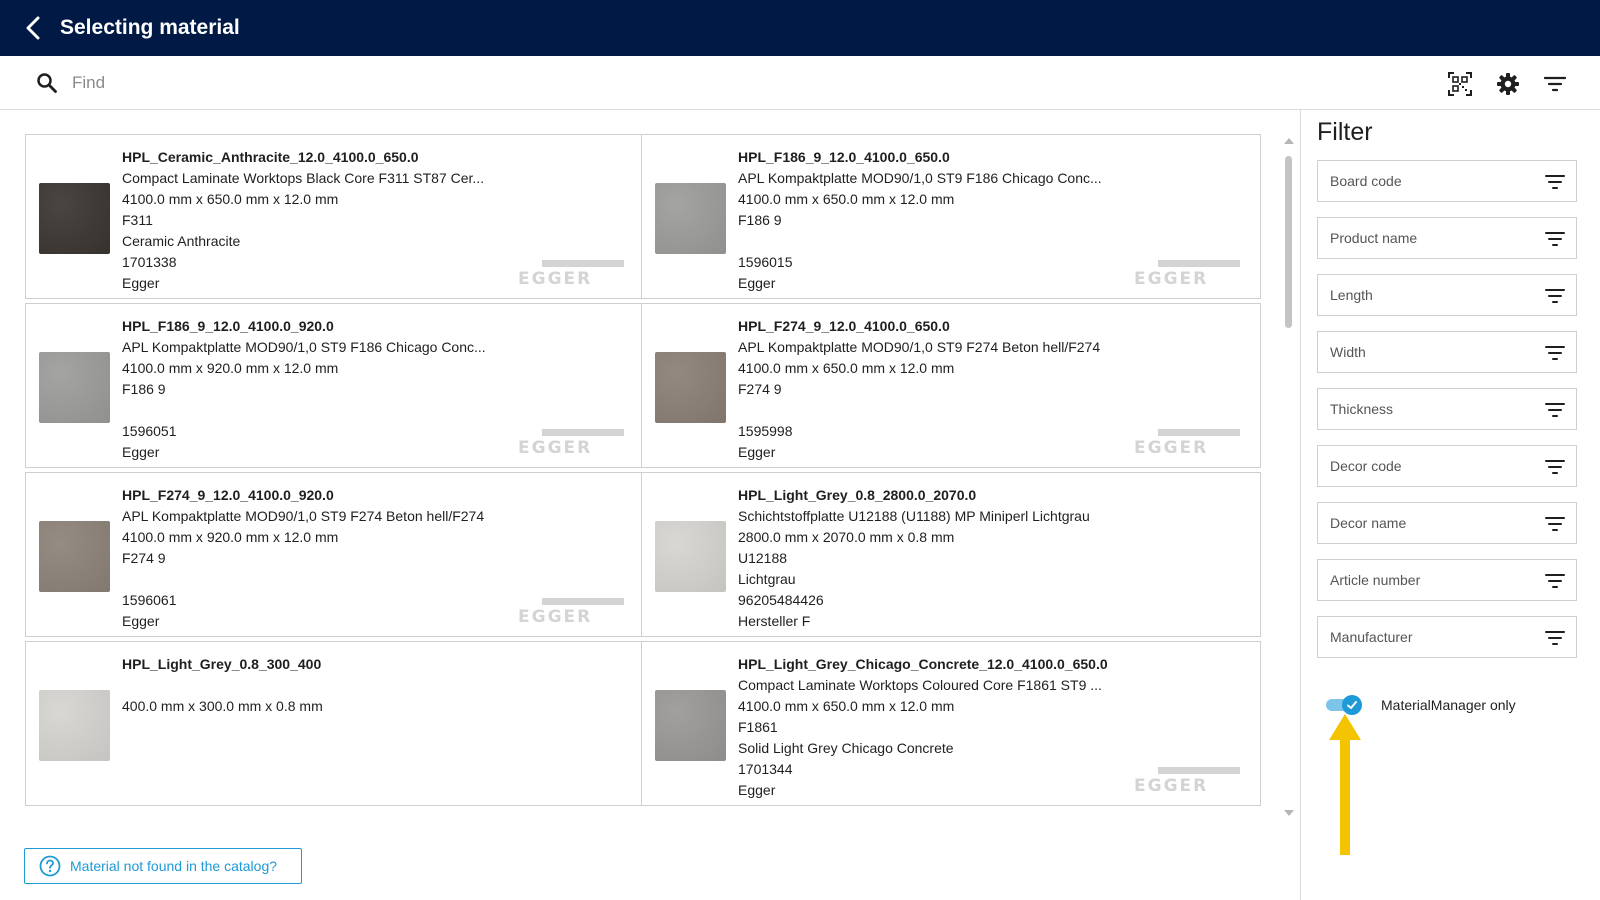  What do you see at coordinates (844, 157) in the screenshot?
I see `material-name: HPL_F186_9_12.0_4100.0_650.0` at bounding box center [844, 157].